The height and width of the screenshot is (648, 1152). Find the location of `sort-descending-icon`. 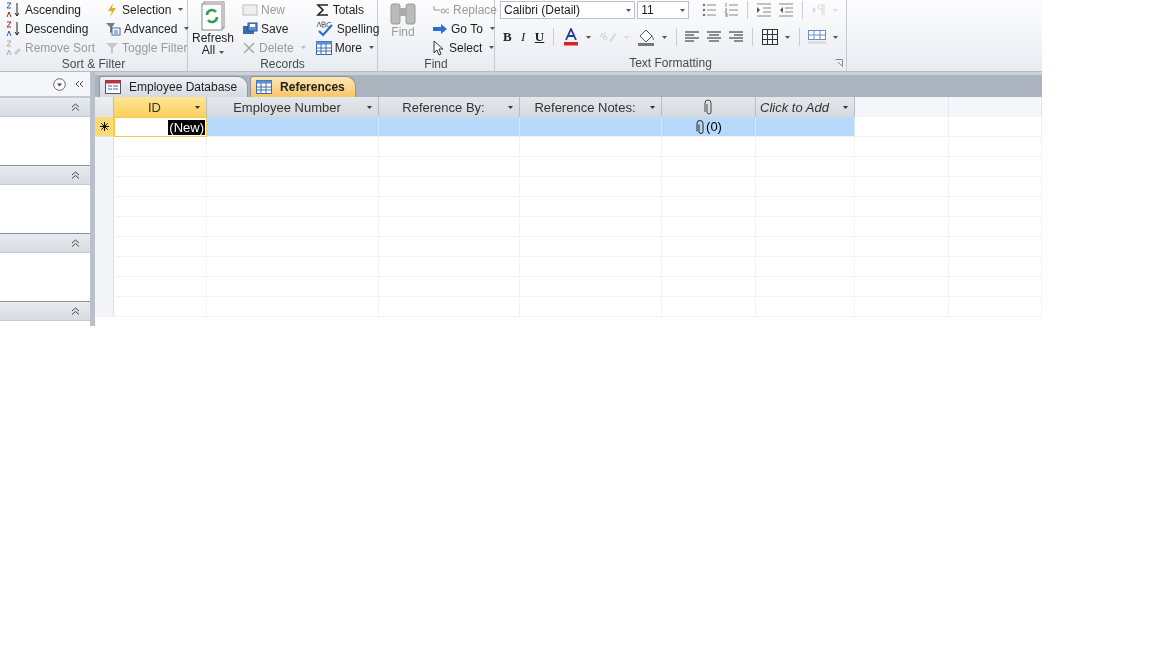

sort-descending-icon is located at coordinates (14, 28).